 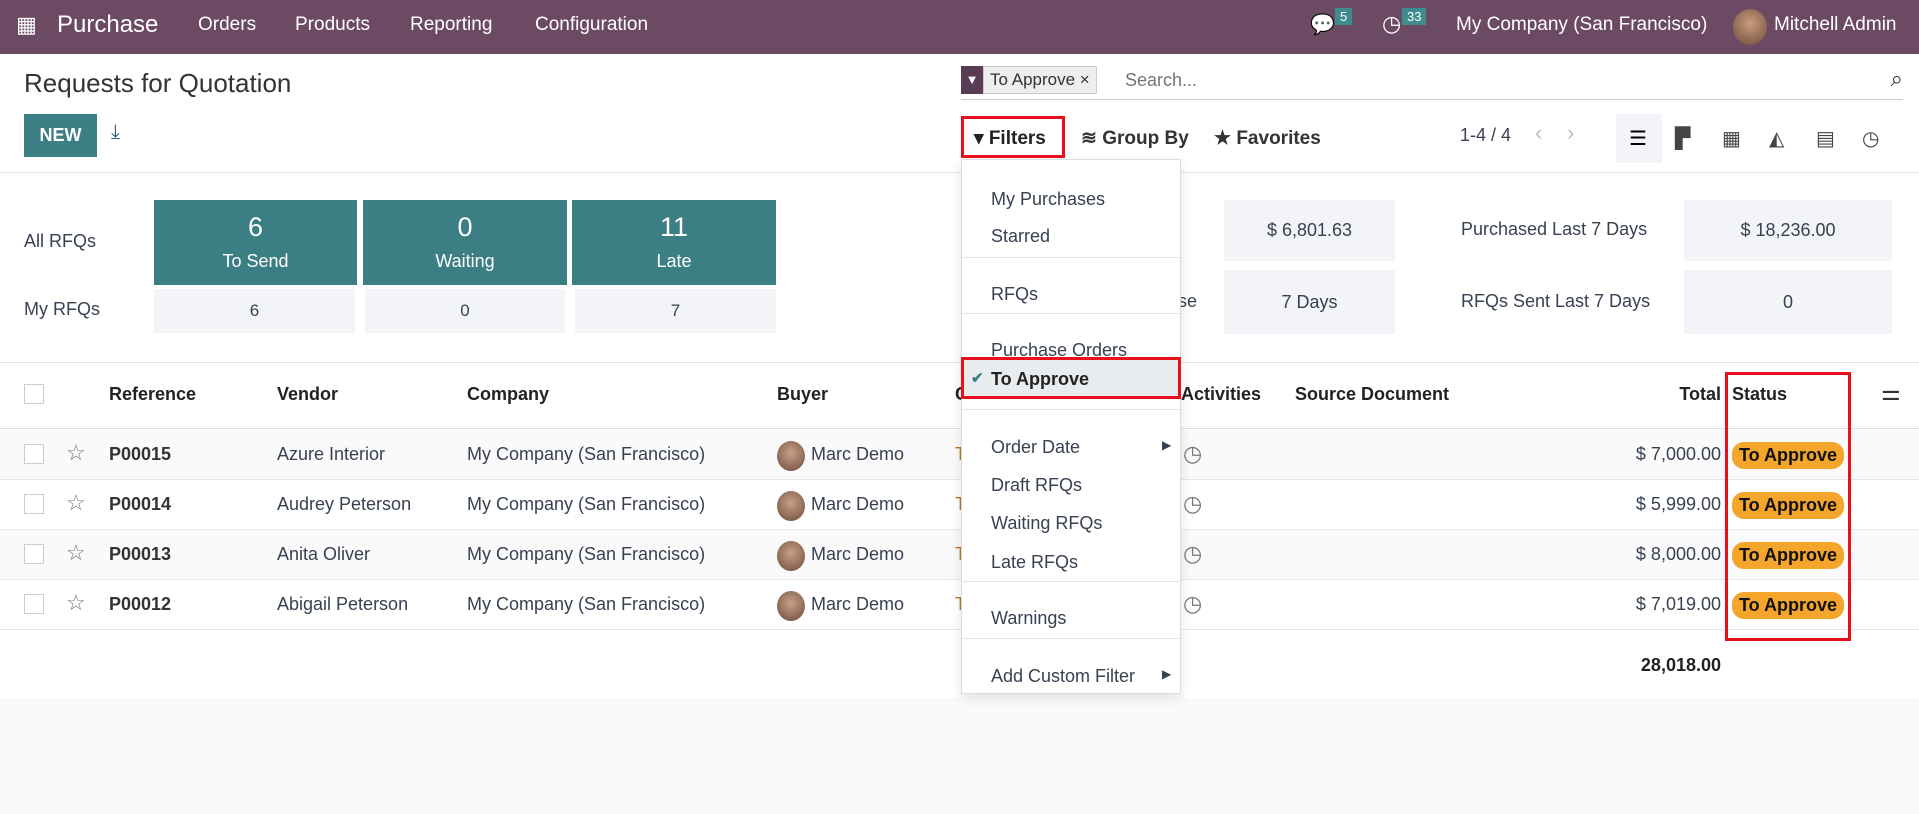 I want to click on filter-item-rfqs: RFQs, so click(x=1014, y=294).